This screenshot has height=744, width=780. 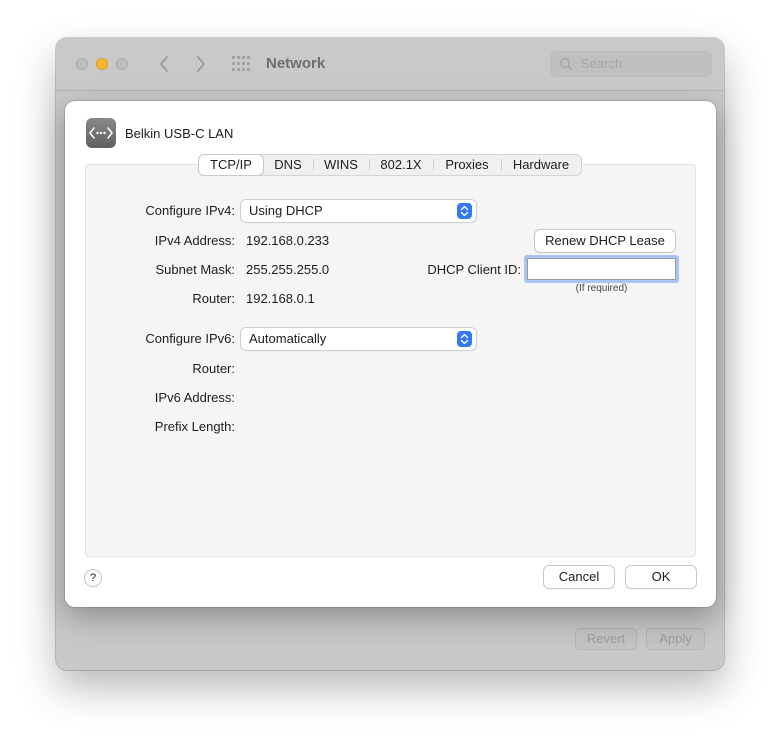 I want to click on tab-wins: WINS, so click(x=341, y=165).